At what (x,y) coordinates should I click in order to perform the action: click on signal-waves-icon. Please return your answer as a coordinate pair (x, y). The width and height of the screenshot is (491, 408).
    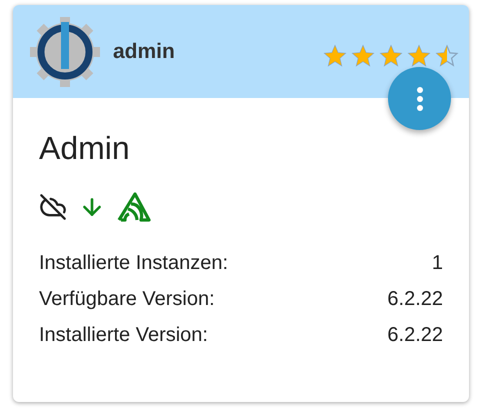
    Looking at the image, I should click on (134, 207).